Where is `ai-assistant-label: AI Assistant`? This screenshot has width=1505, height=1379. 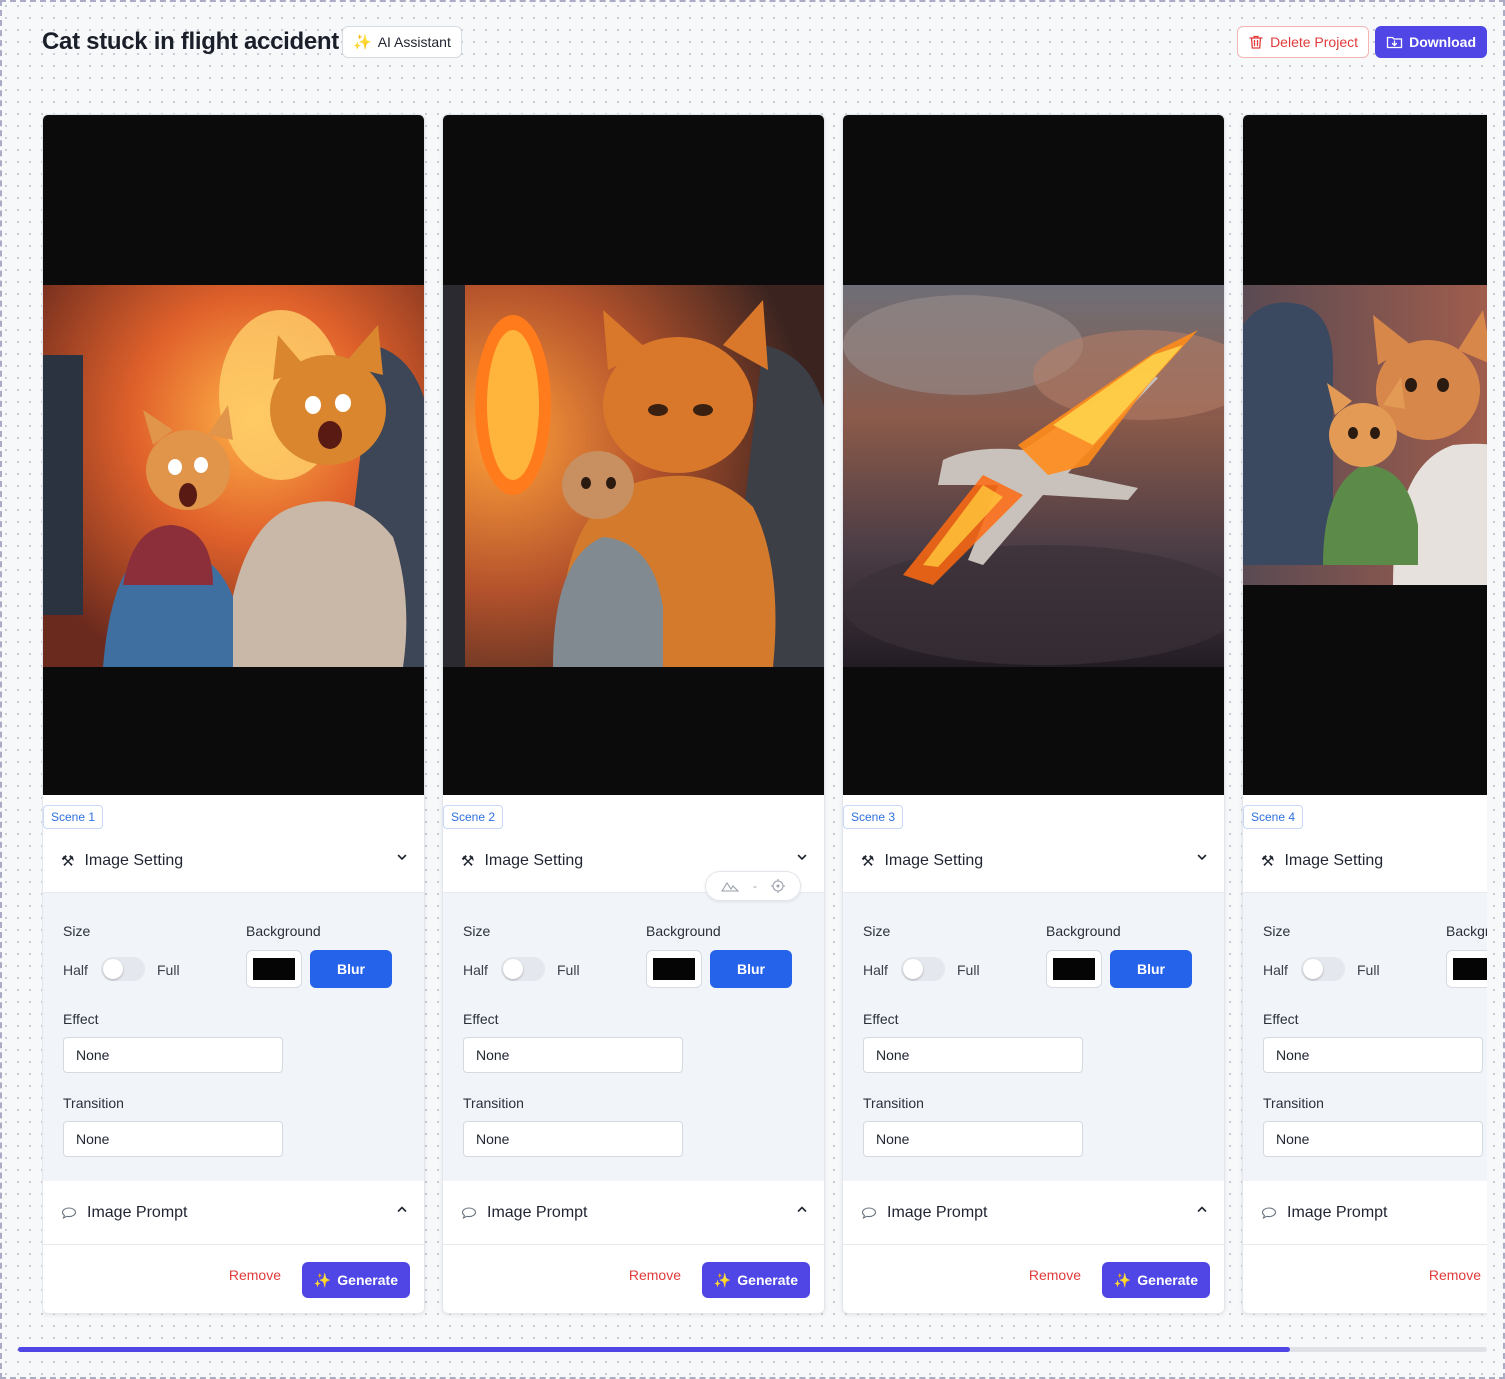 ai-assistant-label: AI Assistant is located at coordinates (414, 42).